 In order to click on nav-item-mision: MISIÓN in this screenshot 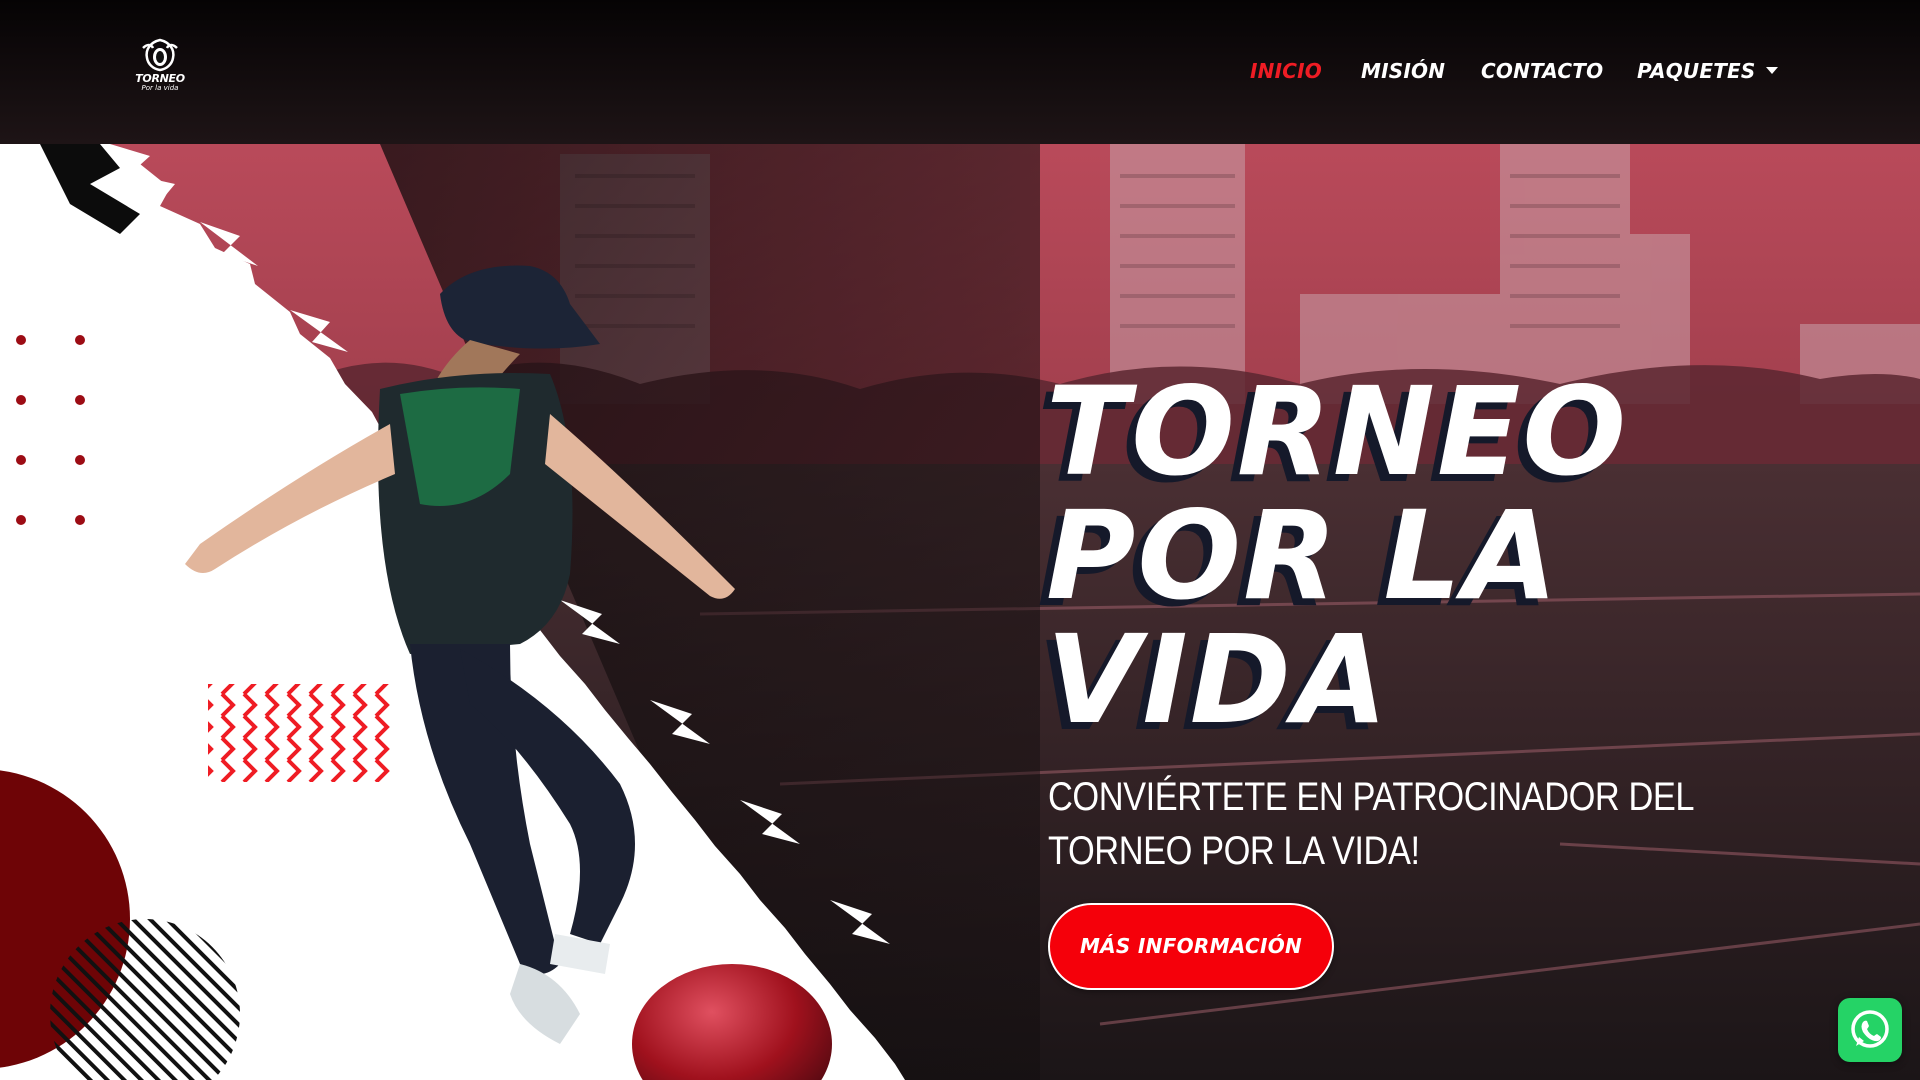, I will do `click(1403, 71)`.